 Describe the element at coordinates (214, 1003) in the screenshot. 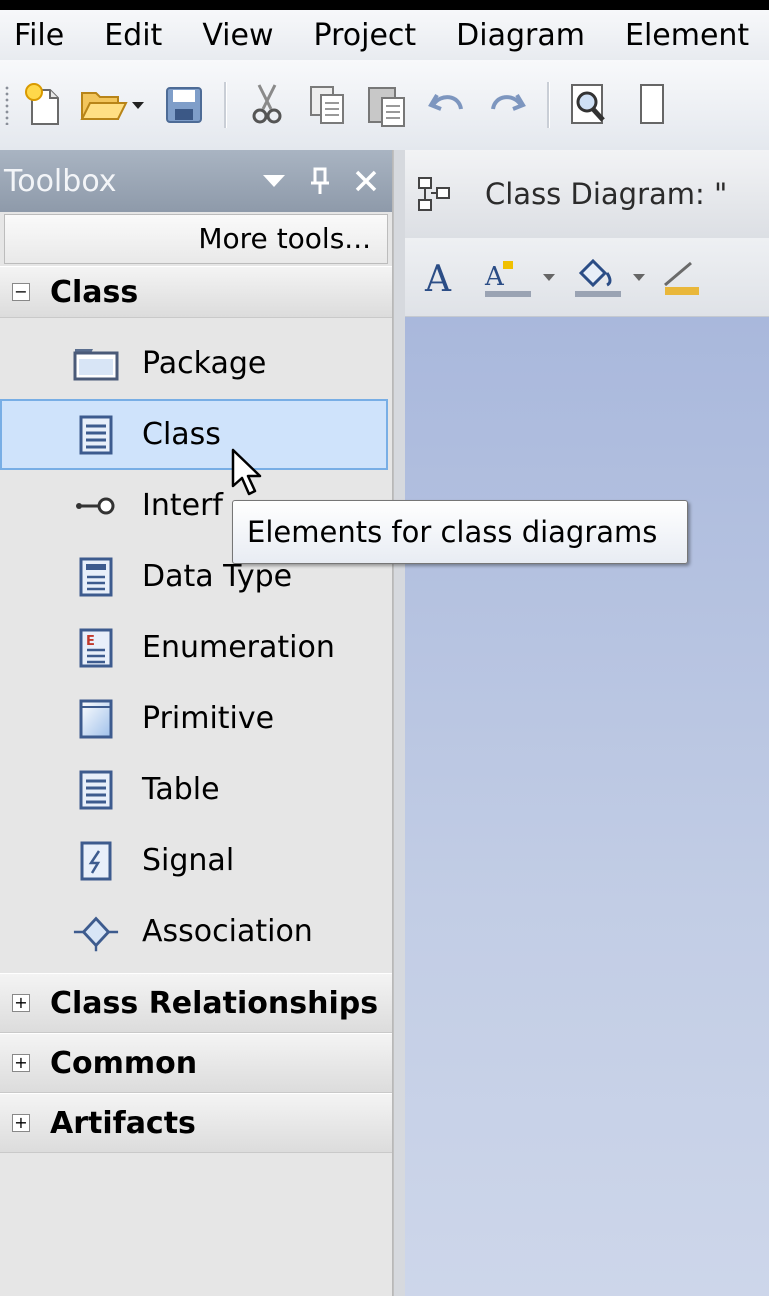

I see `section-label: Class Relationships` at that location.